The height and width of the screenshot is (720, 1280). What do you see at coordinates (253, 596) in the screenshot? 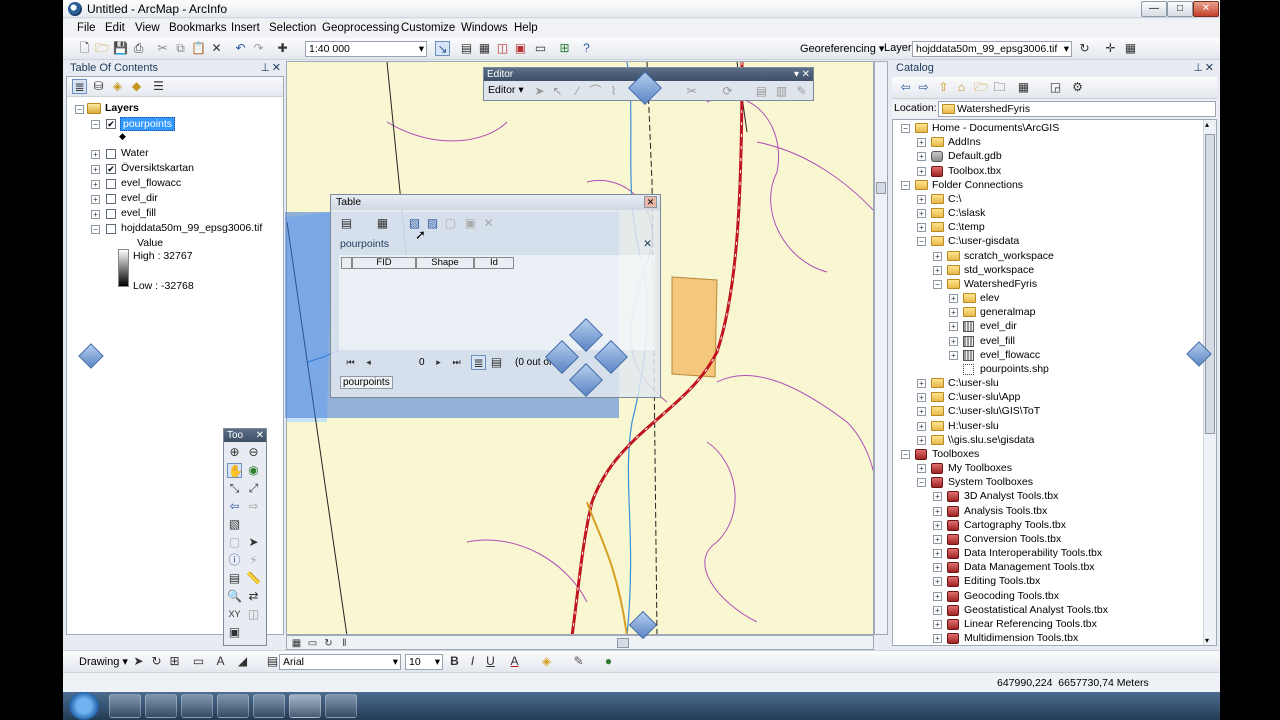
I see `find-route-icon: ⇄` at bounding box center [253, 596].